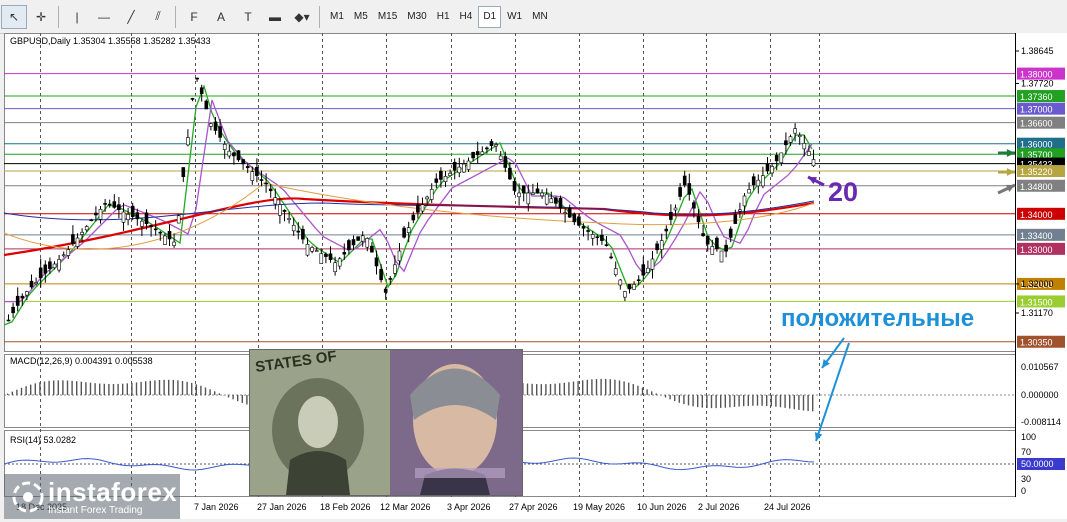  I want to click on timeframe-m15-button: M15, so click(387, 17).